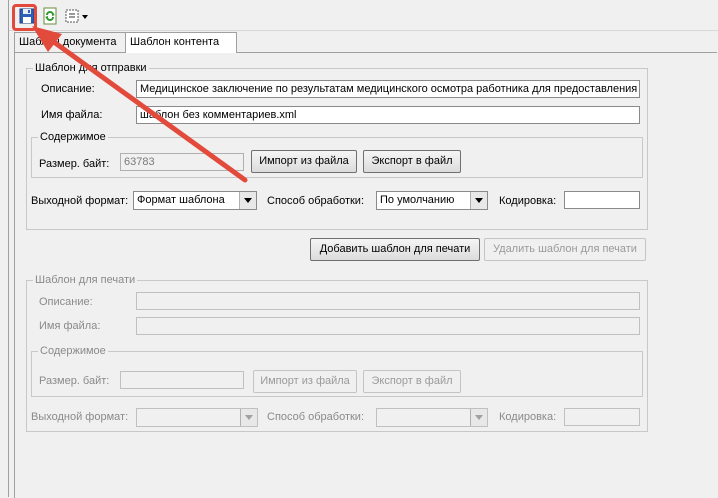 This screenshot has width=718, height=498. What do you see at coordinates (363, 15) in the screenshot?
I see `toolbar` at bounding box center [363, 15].